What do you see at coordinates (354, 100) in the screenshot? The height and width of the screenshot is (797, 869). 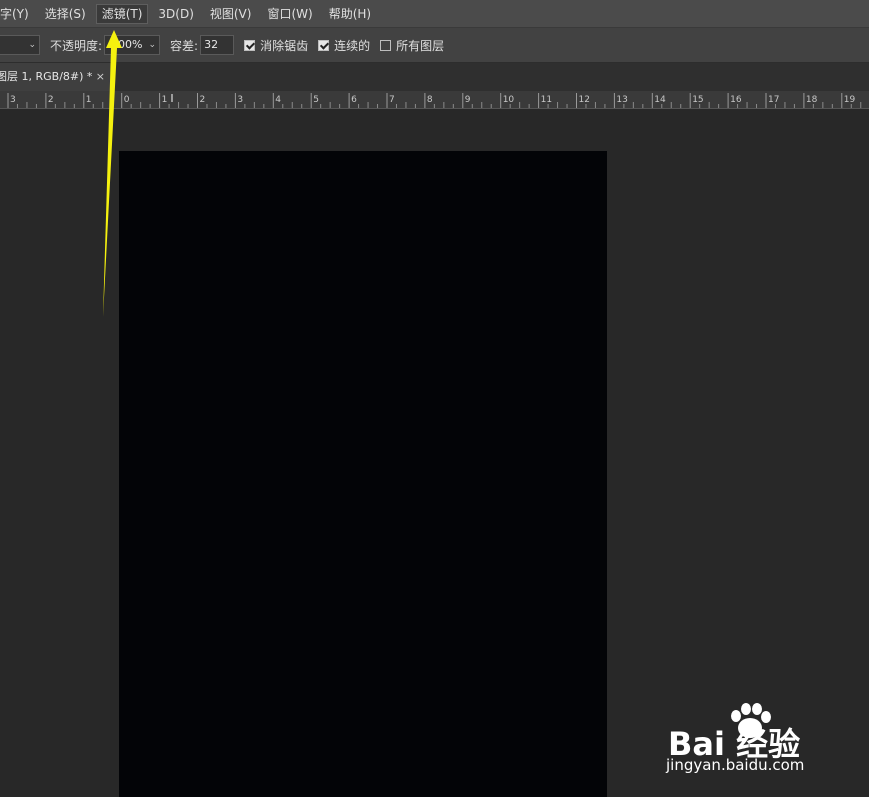 I see `ruler-tick-label: 6` at bounding box center [354, 100].